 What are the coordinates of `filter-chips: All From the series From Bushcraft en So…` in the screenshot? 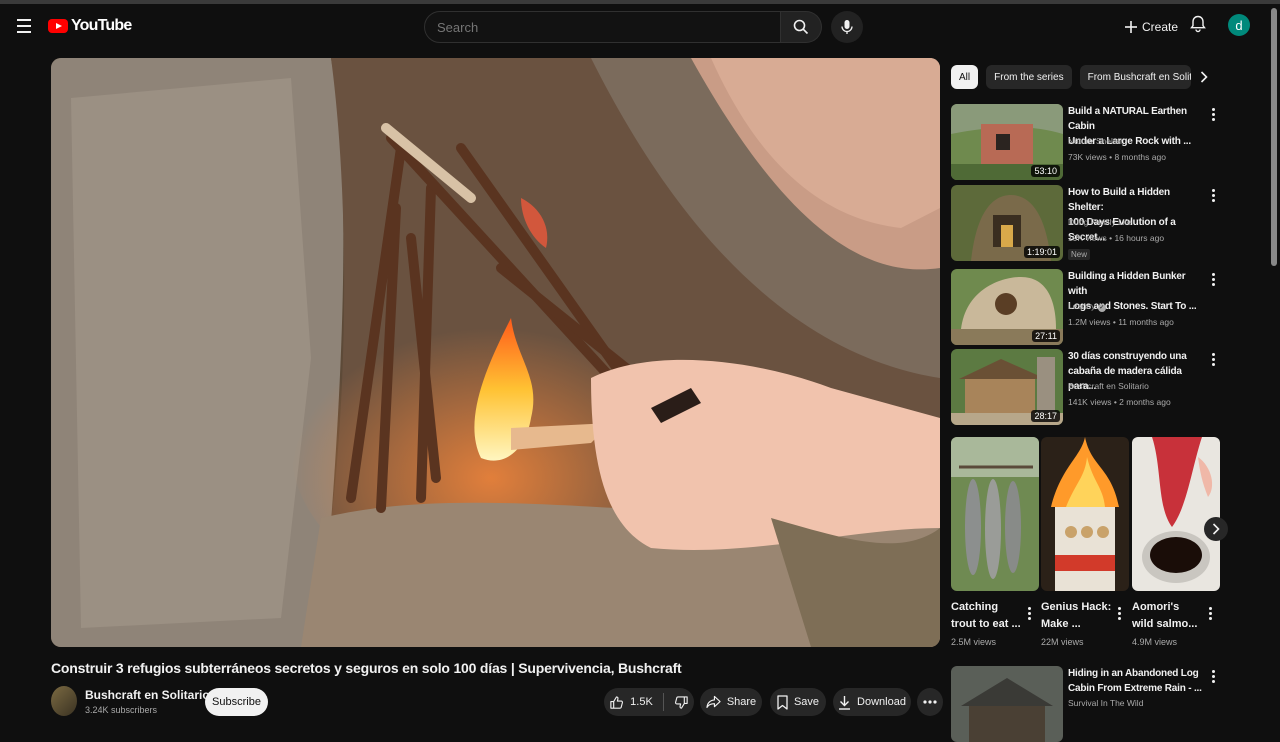 It's located at (1071, 77).